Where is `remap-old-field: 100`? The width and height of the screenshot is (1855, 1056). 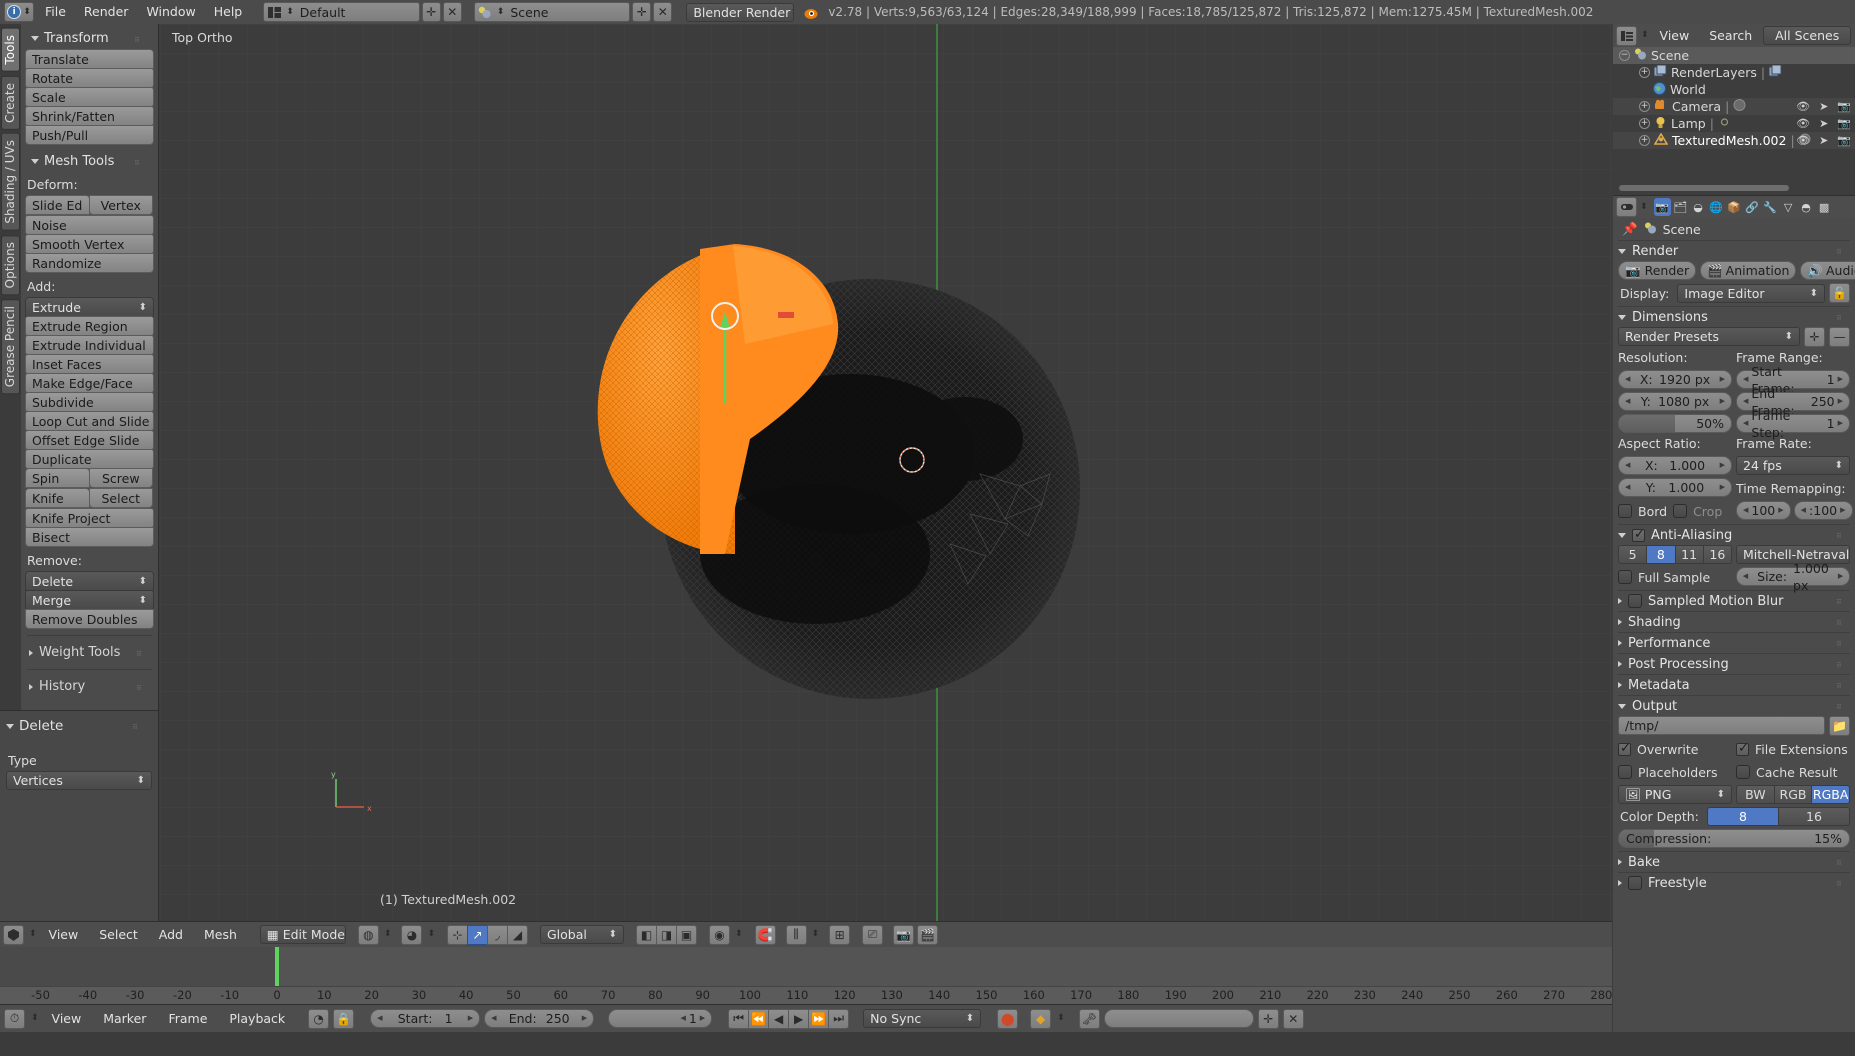 remap-old-field: 100 is located at coordinates (1763, 510).